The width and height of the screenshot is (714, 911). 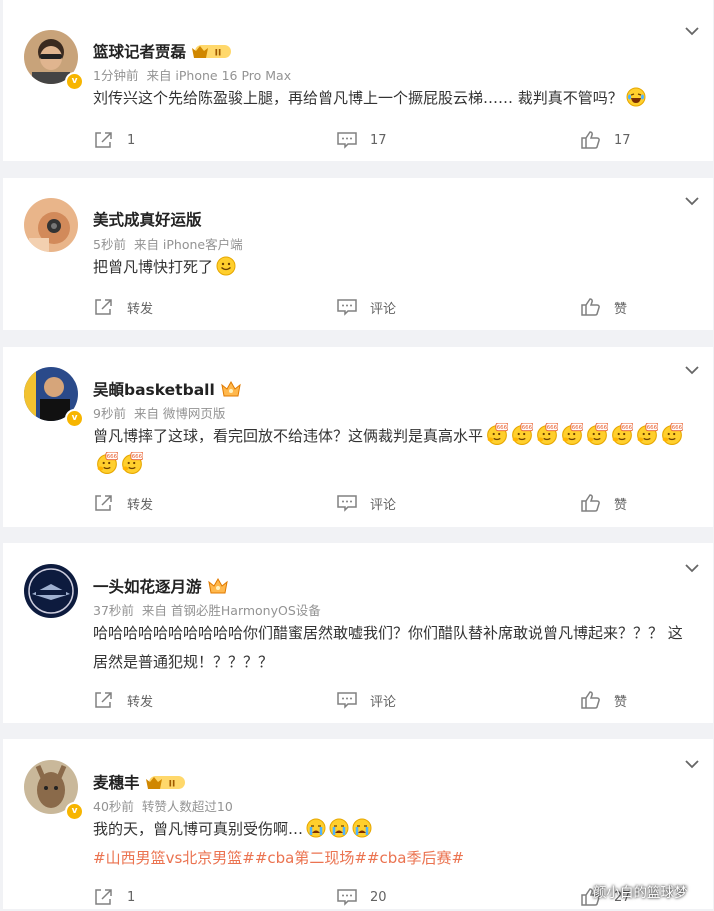 I want to click on watermark: 颜小白的篮球梦, so click(x=640, y=893).